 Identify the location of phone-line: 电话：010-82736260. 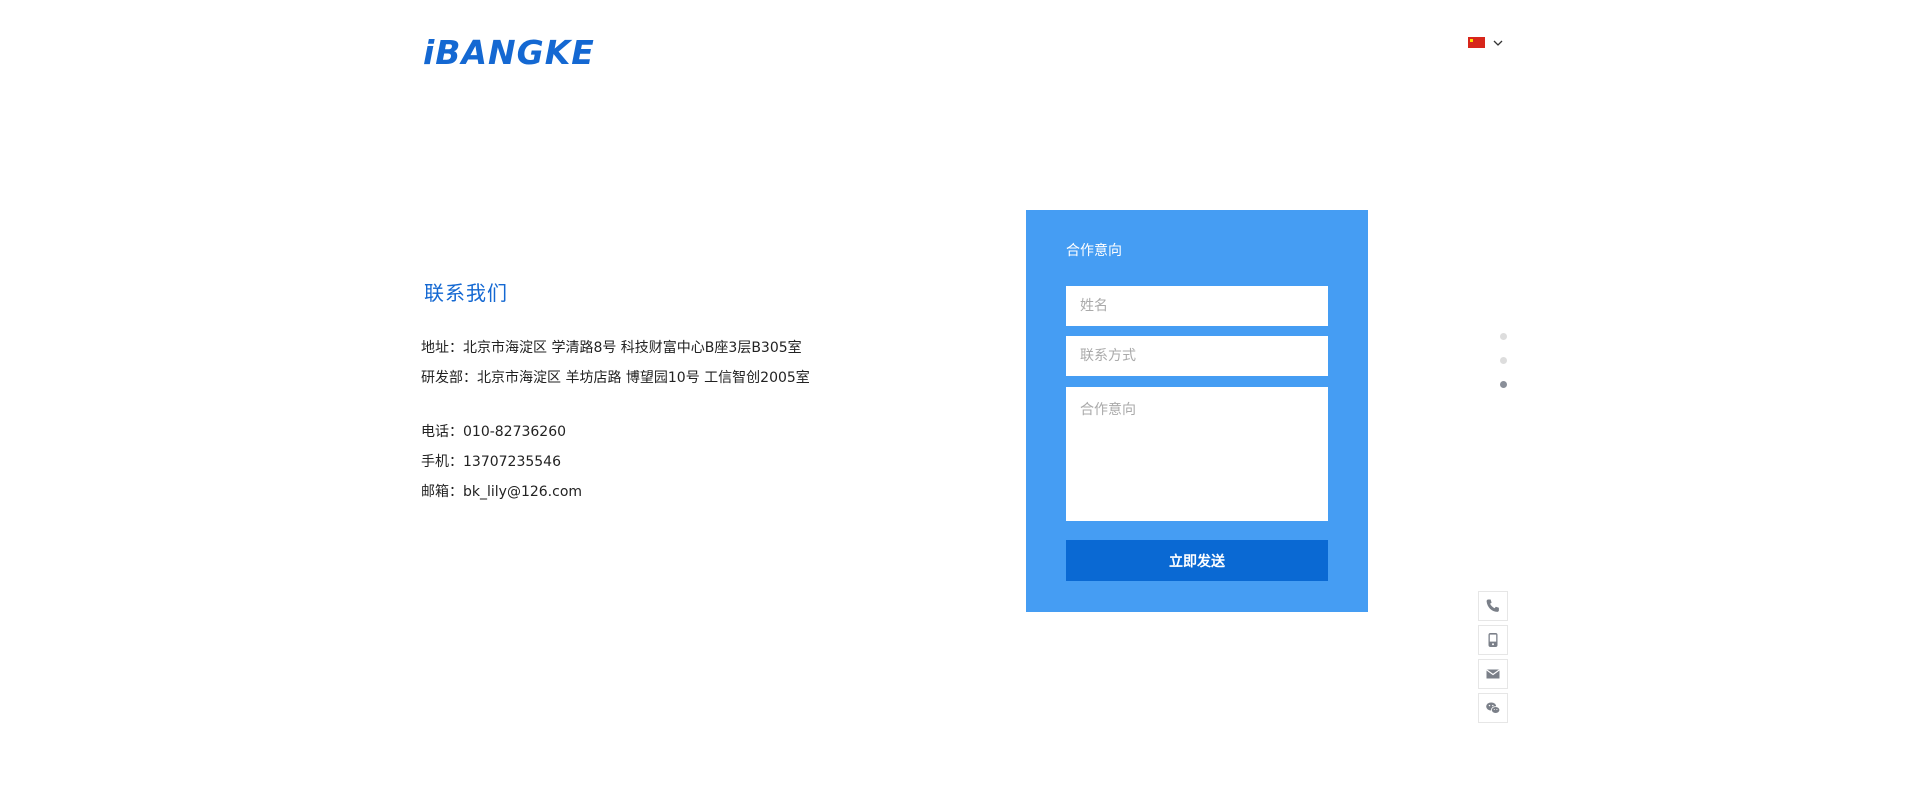
(494, 432).